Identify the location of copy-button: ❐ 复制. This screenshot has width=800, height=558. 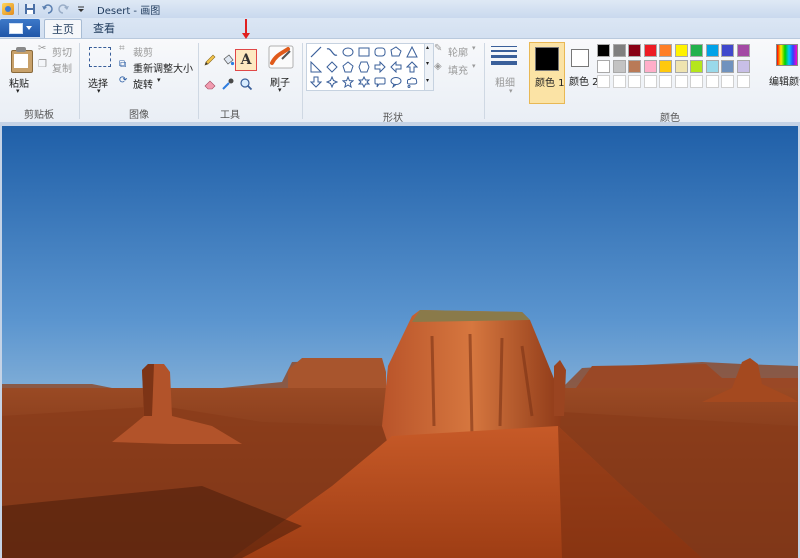
(57, 67).